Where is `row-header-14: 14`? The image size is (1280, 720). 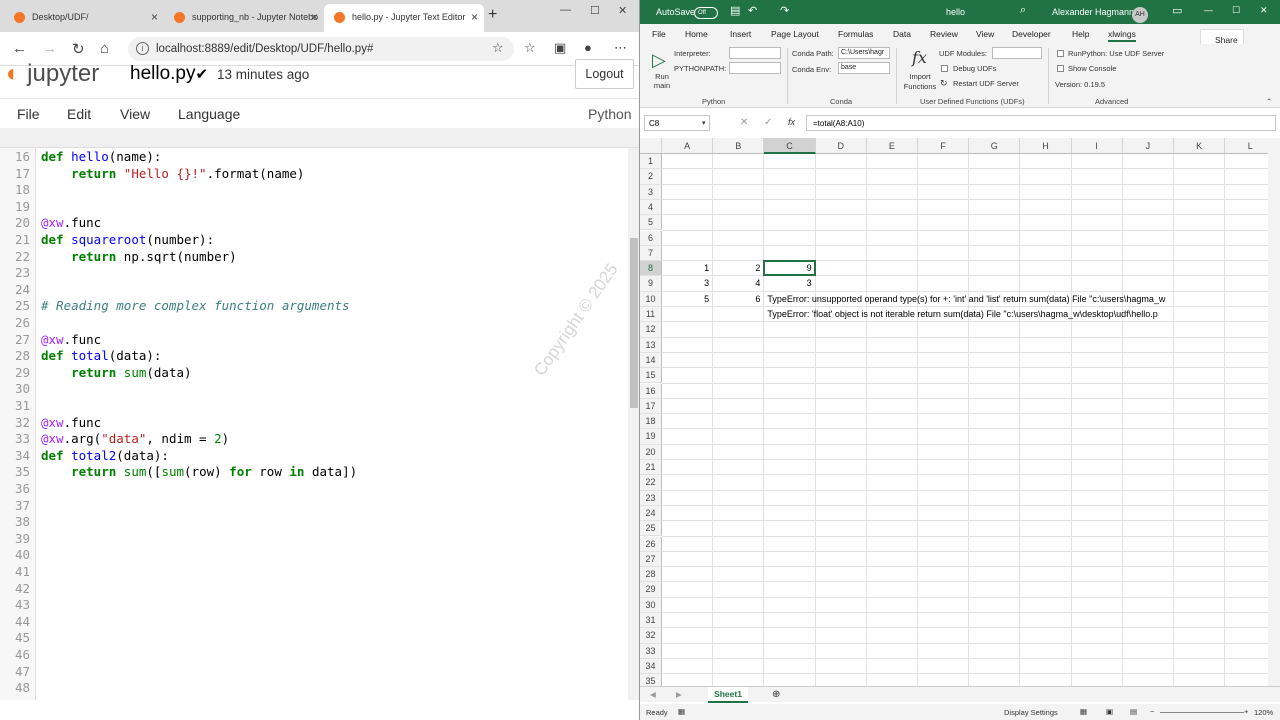 row-header-14: 14 is located at coordinates (651, 360).